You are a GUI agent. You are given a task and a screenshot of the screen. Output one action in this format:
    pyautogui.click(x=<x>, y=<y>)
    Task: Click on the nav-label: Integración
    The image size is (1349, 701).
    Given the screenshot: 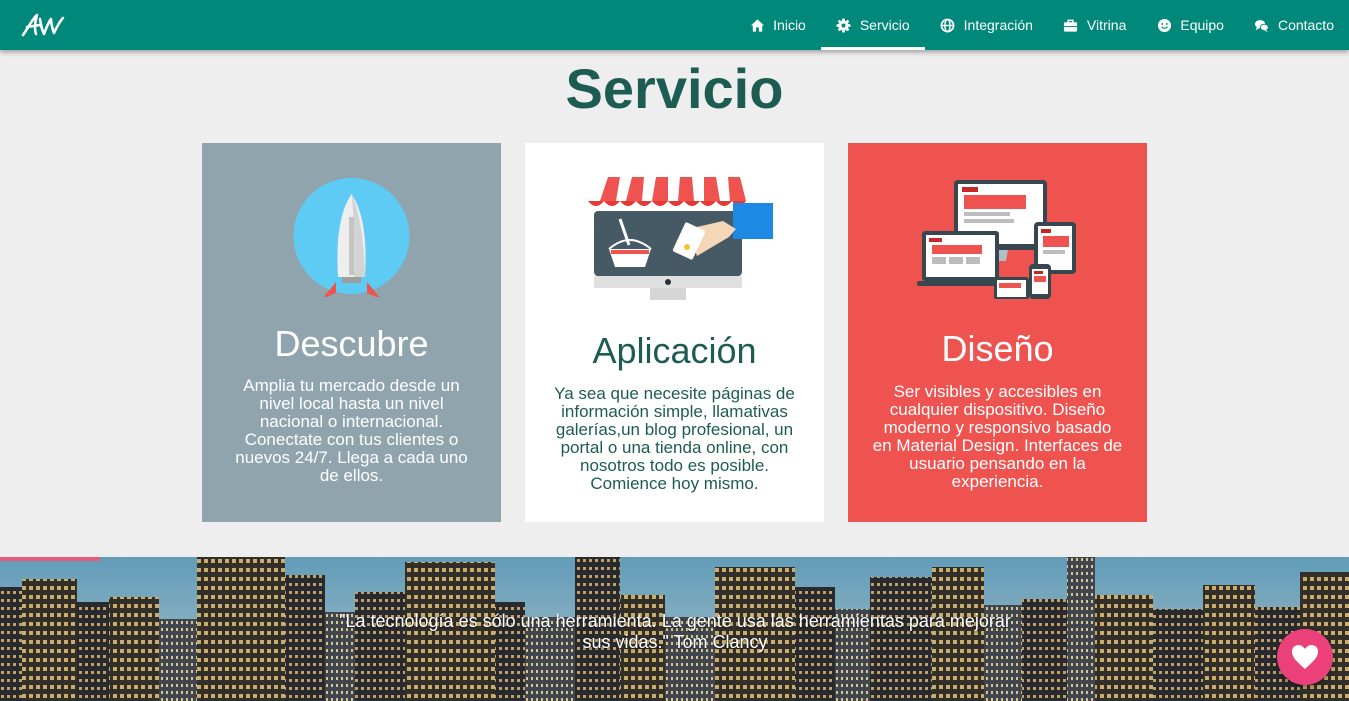 What is the action you would take?
    pyautogui.click(x=998, y=25)
    